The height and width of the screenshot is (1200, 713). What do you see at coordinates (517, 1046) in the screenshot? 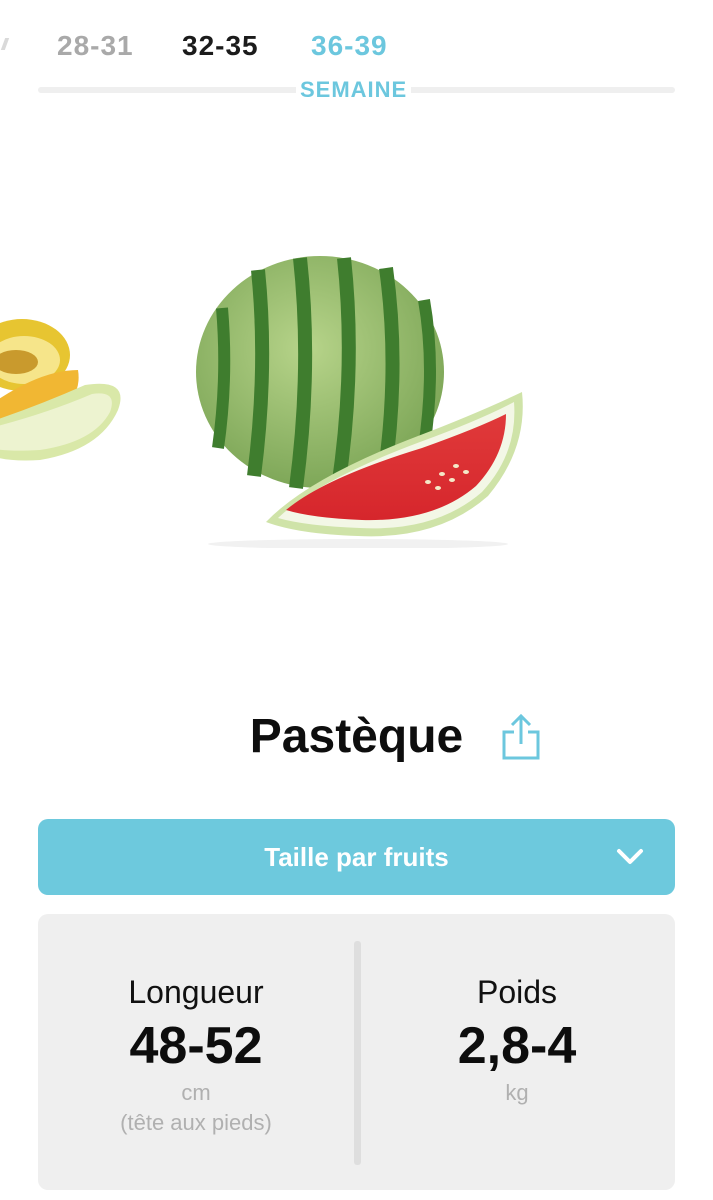
I see `weight-value: 2,8-4` at bounding box center [517, 1046].